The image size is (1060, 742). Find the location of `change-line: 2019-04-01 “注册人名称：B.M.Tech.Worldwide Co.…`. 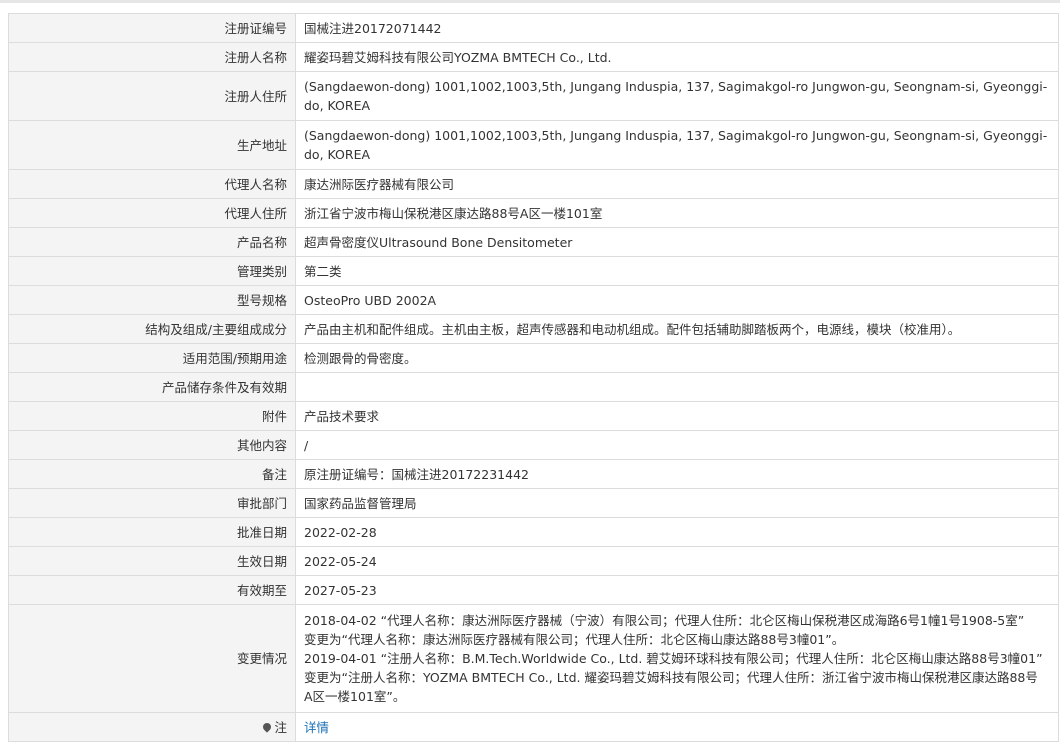

change-line: 2019-04-01 “注册人名称：B.M.Tech.Worldwide Co.… is located at coordinates (673, 658).